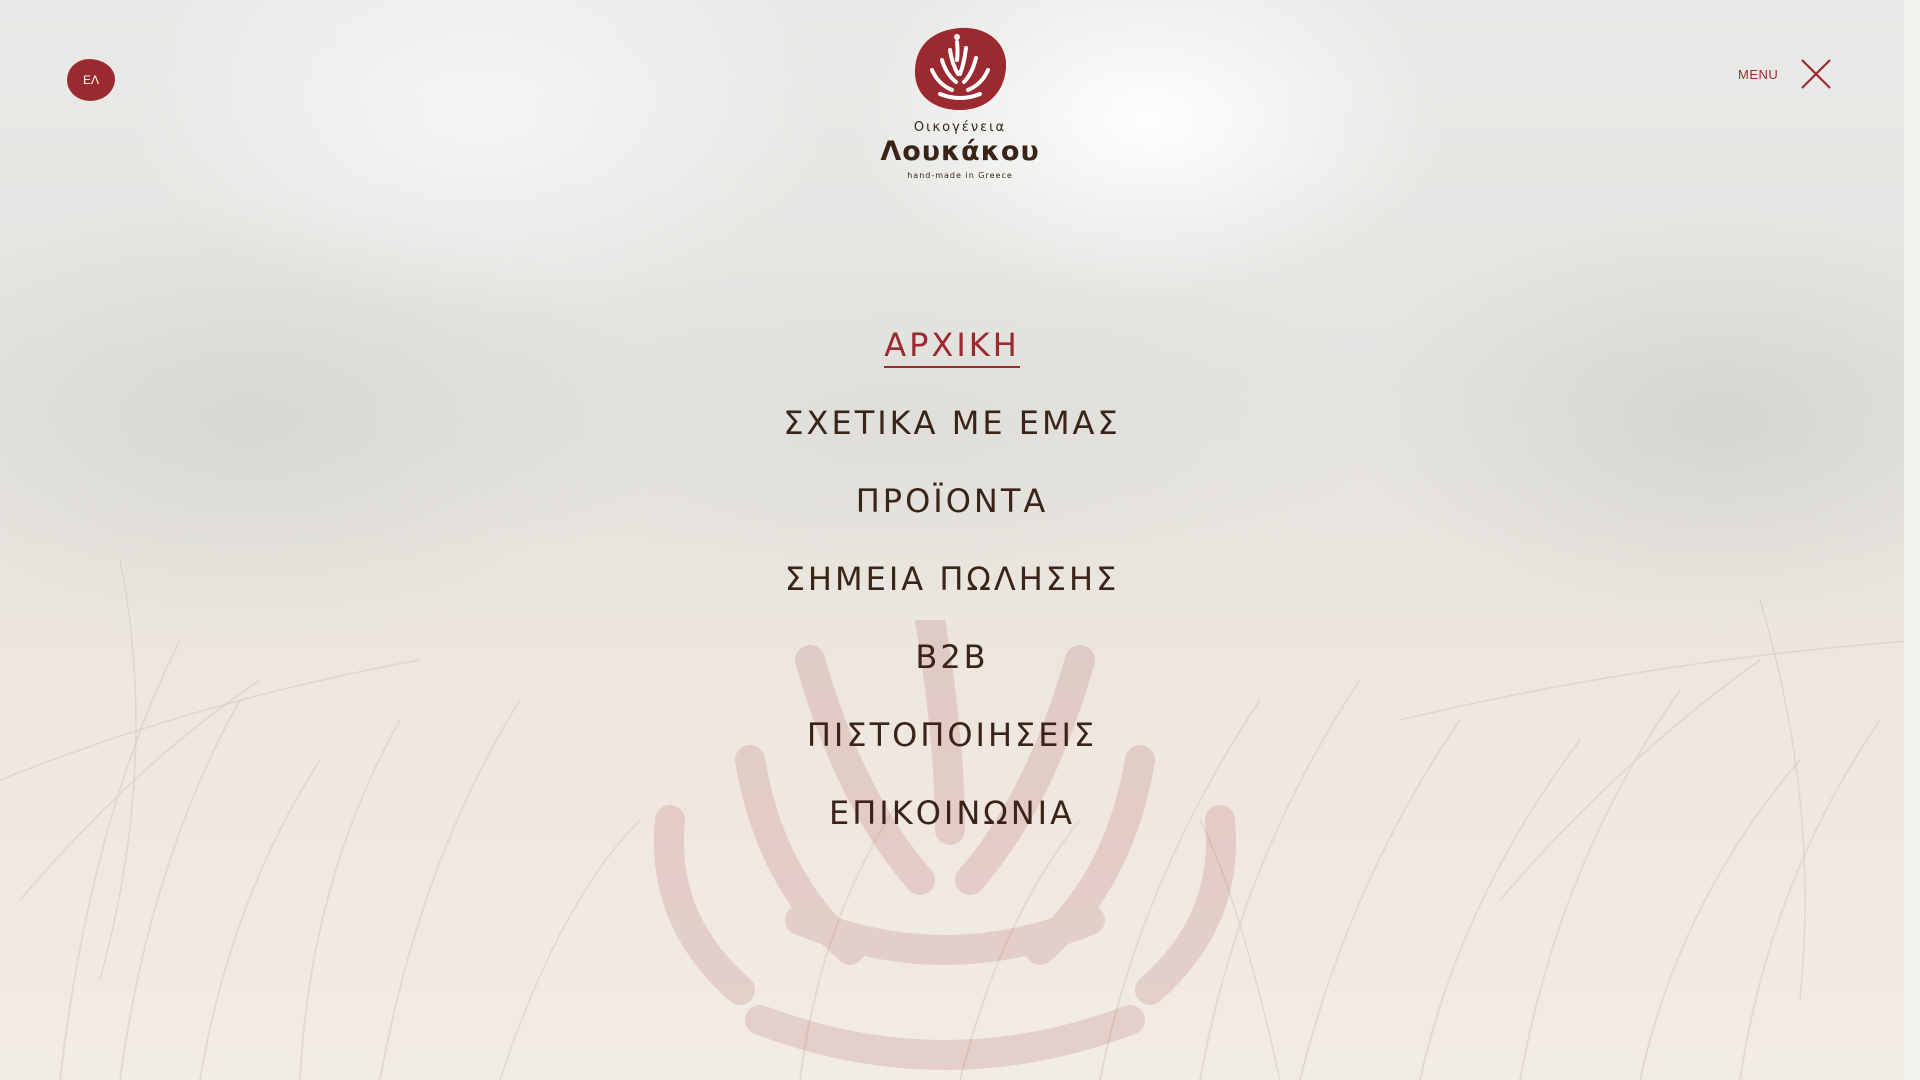 The image size is (1920, 1080). I want to click on page-scrollbar, so click(1912, 540).